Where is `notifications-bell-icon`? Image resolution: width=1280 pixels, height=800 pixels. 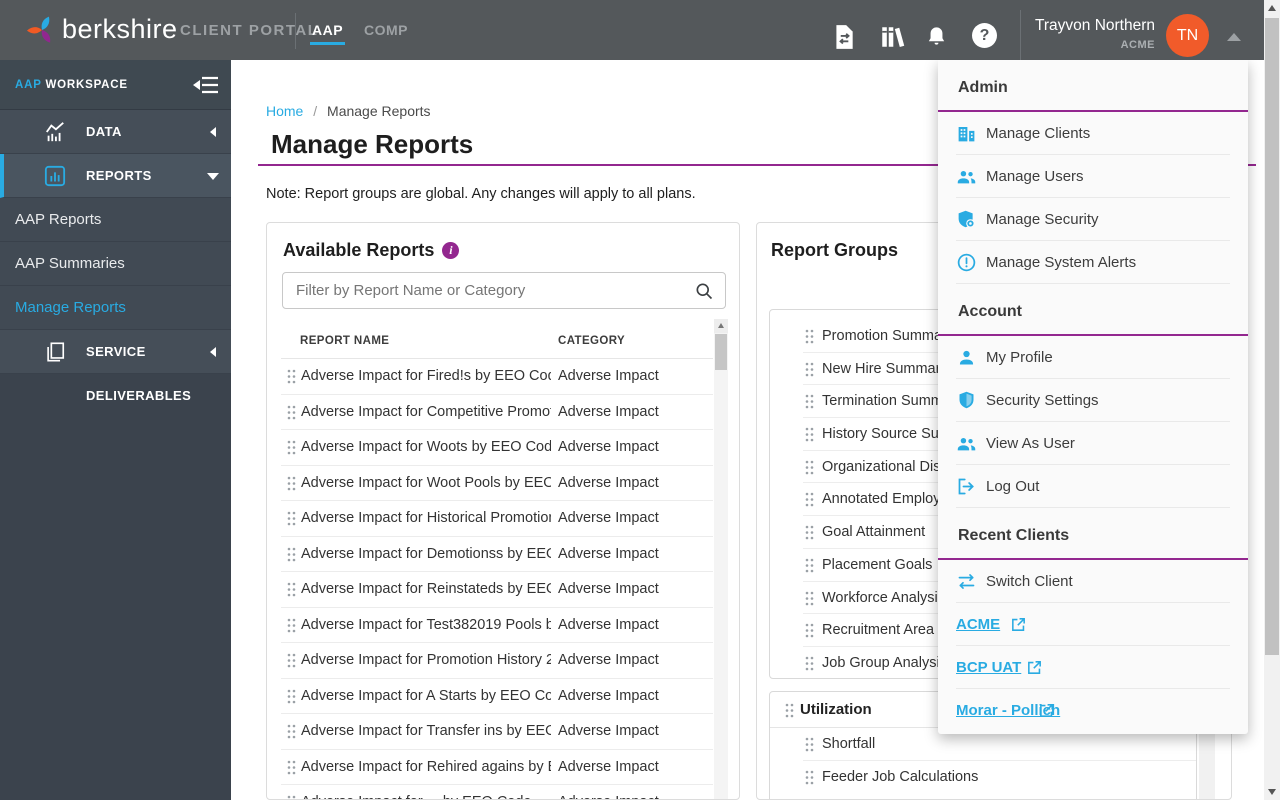
notifications-bell-icon is located at coordinates (936, 36).